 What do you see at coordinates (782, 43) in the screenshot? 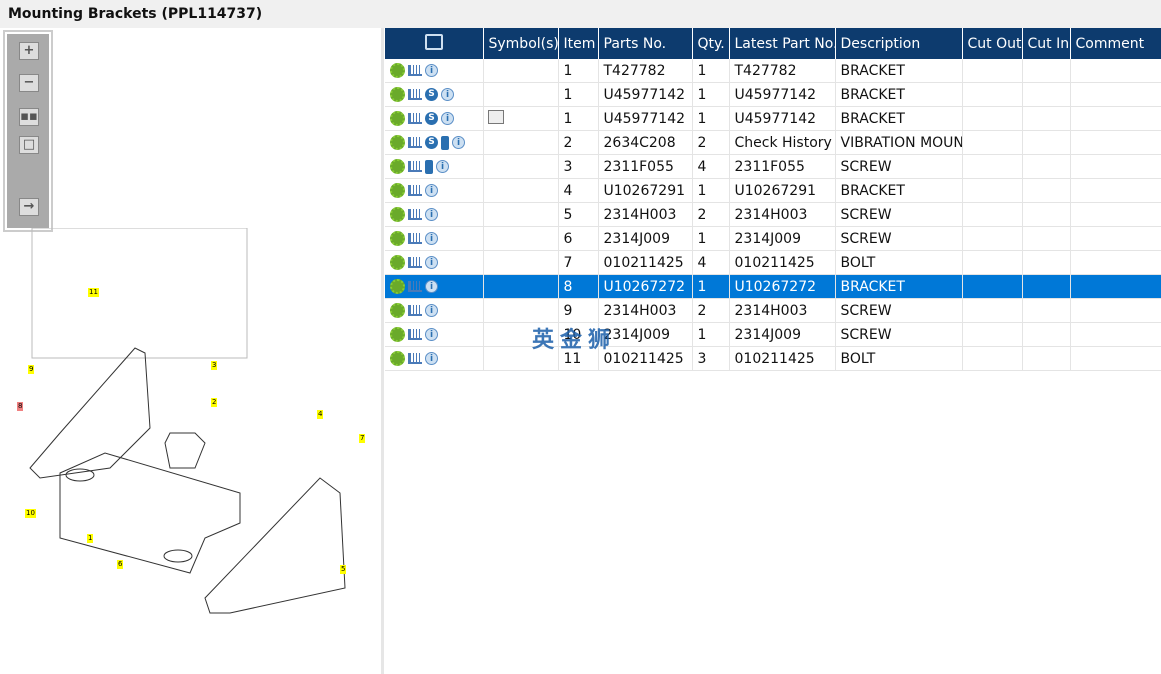
I see `column-header-latest-part-no: Latest Part No.` at bounding box center [782, 43].